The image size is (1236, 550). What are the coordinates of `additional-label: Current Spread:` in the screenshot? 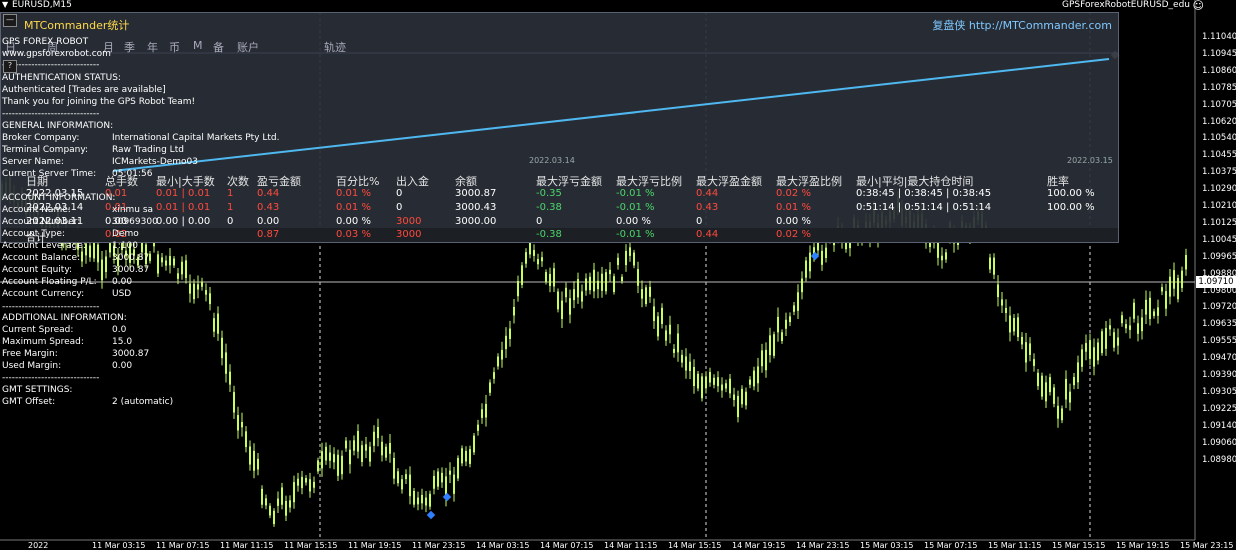 It's located at (38, 330).